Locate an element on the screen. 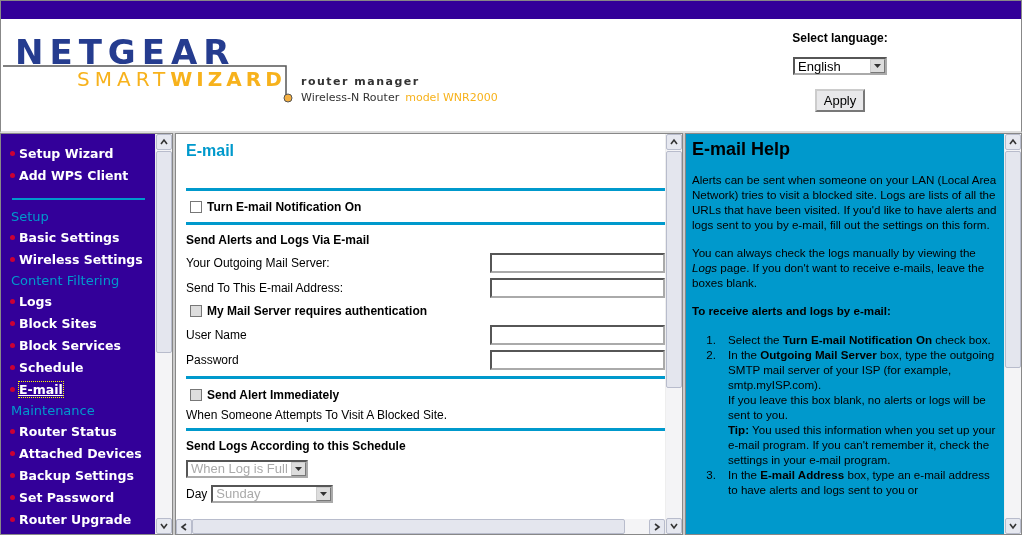 Image resolution: width=1022 pixels, height=535 pixels. field-label: Password is located at coordinates (212, 359).